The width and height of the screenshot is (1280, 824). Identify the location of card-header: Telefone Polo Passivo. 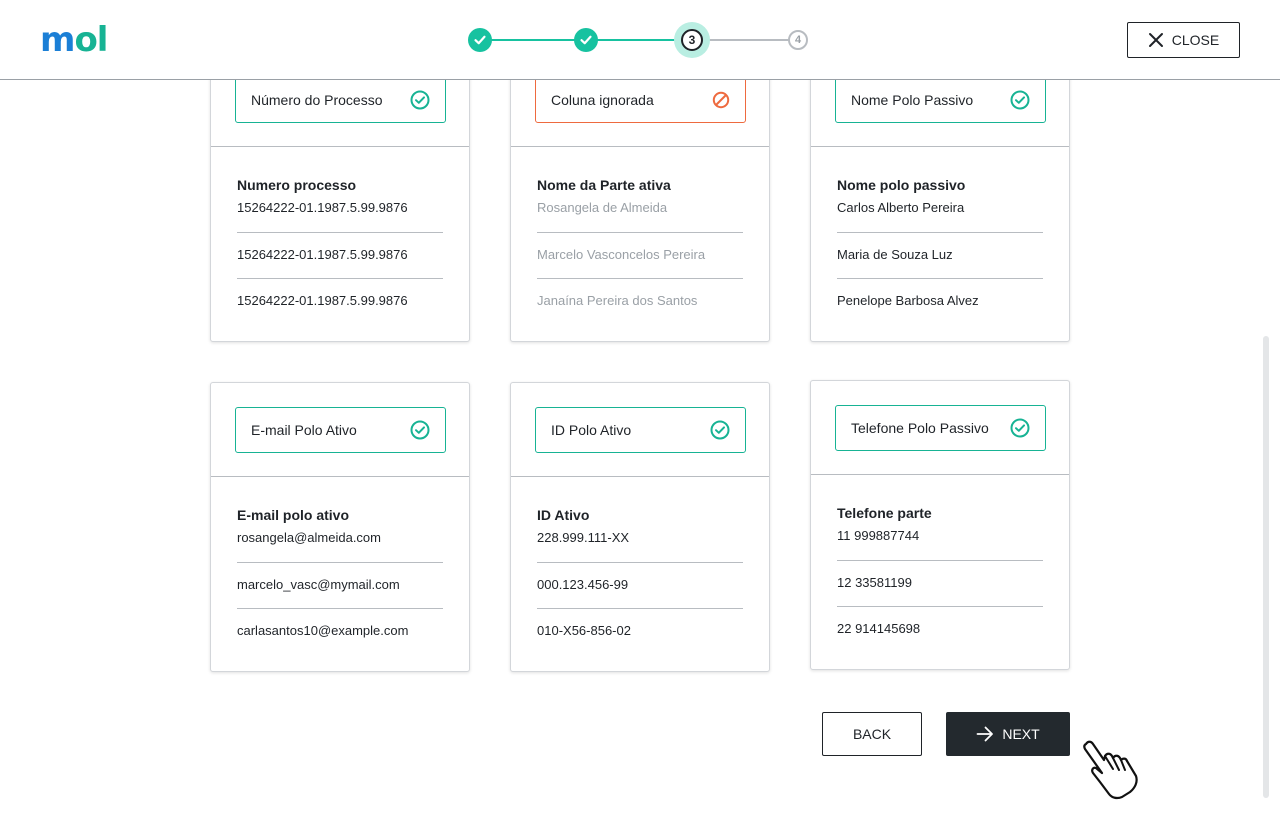
(940, 428).